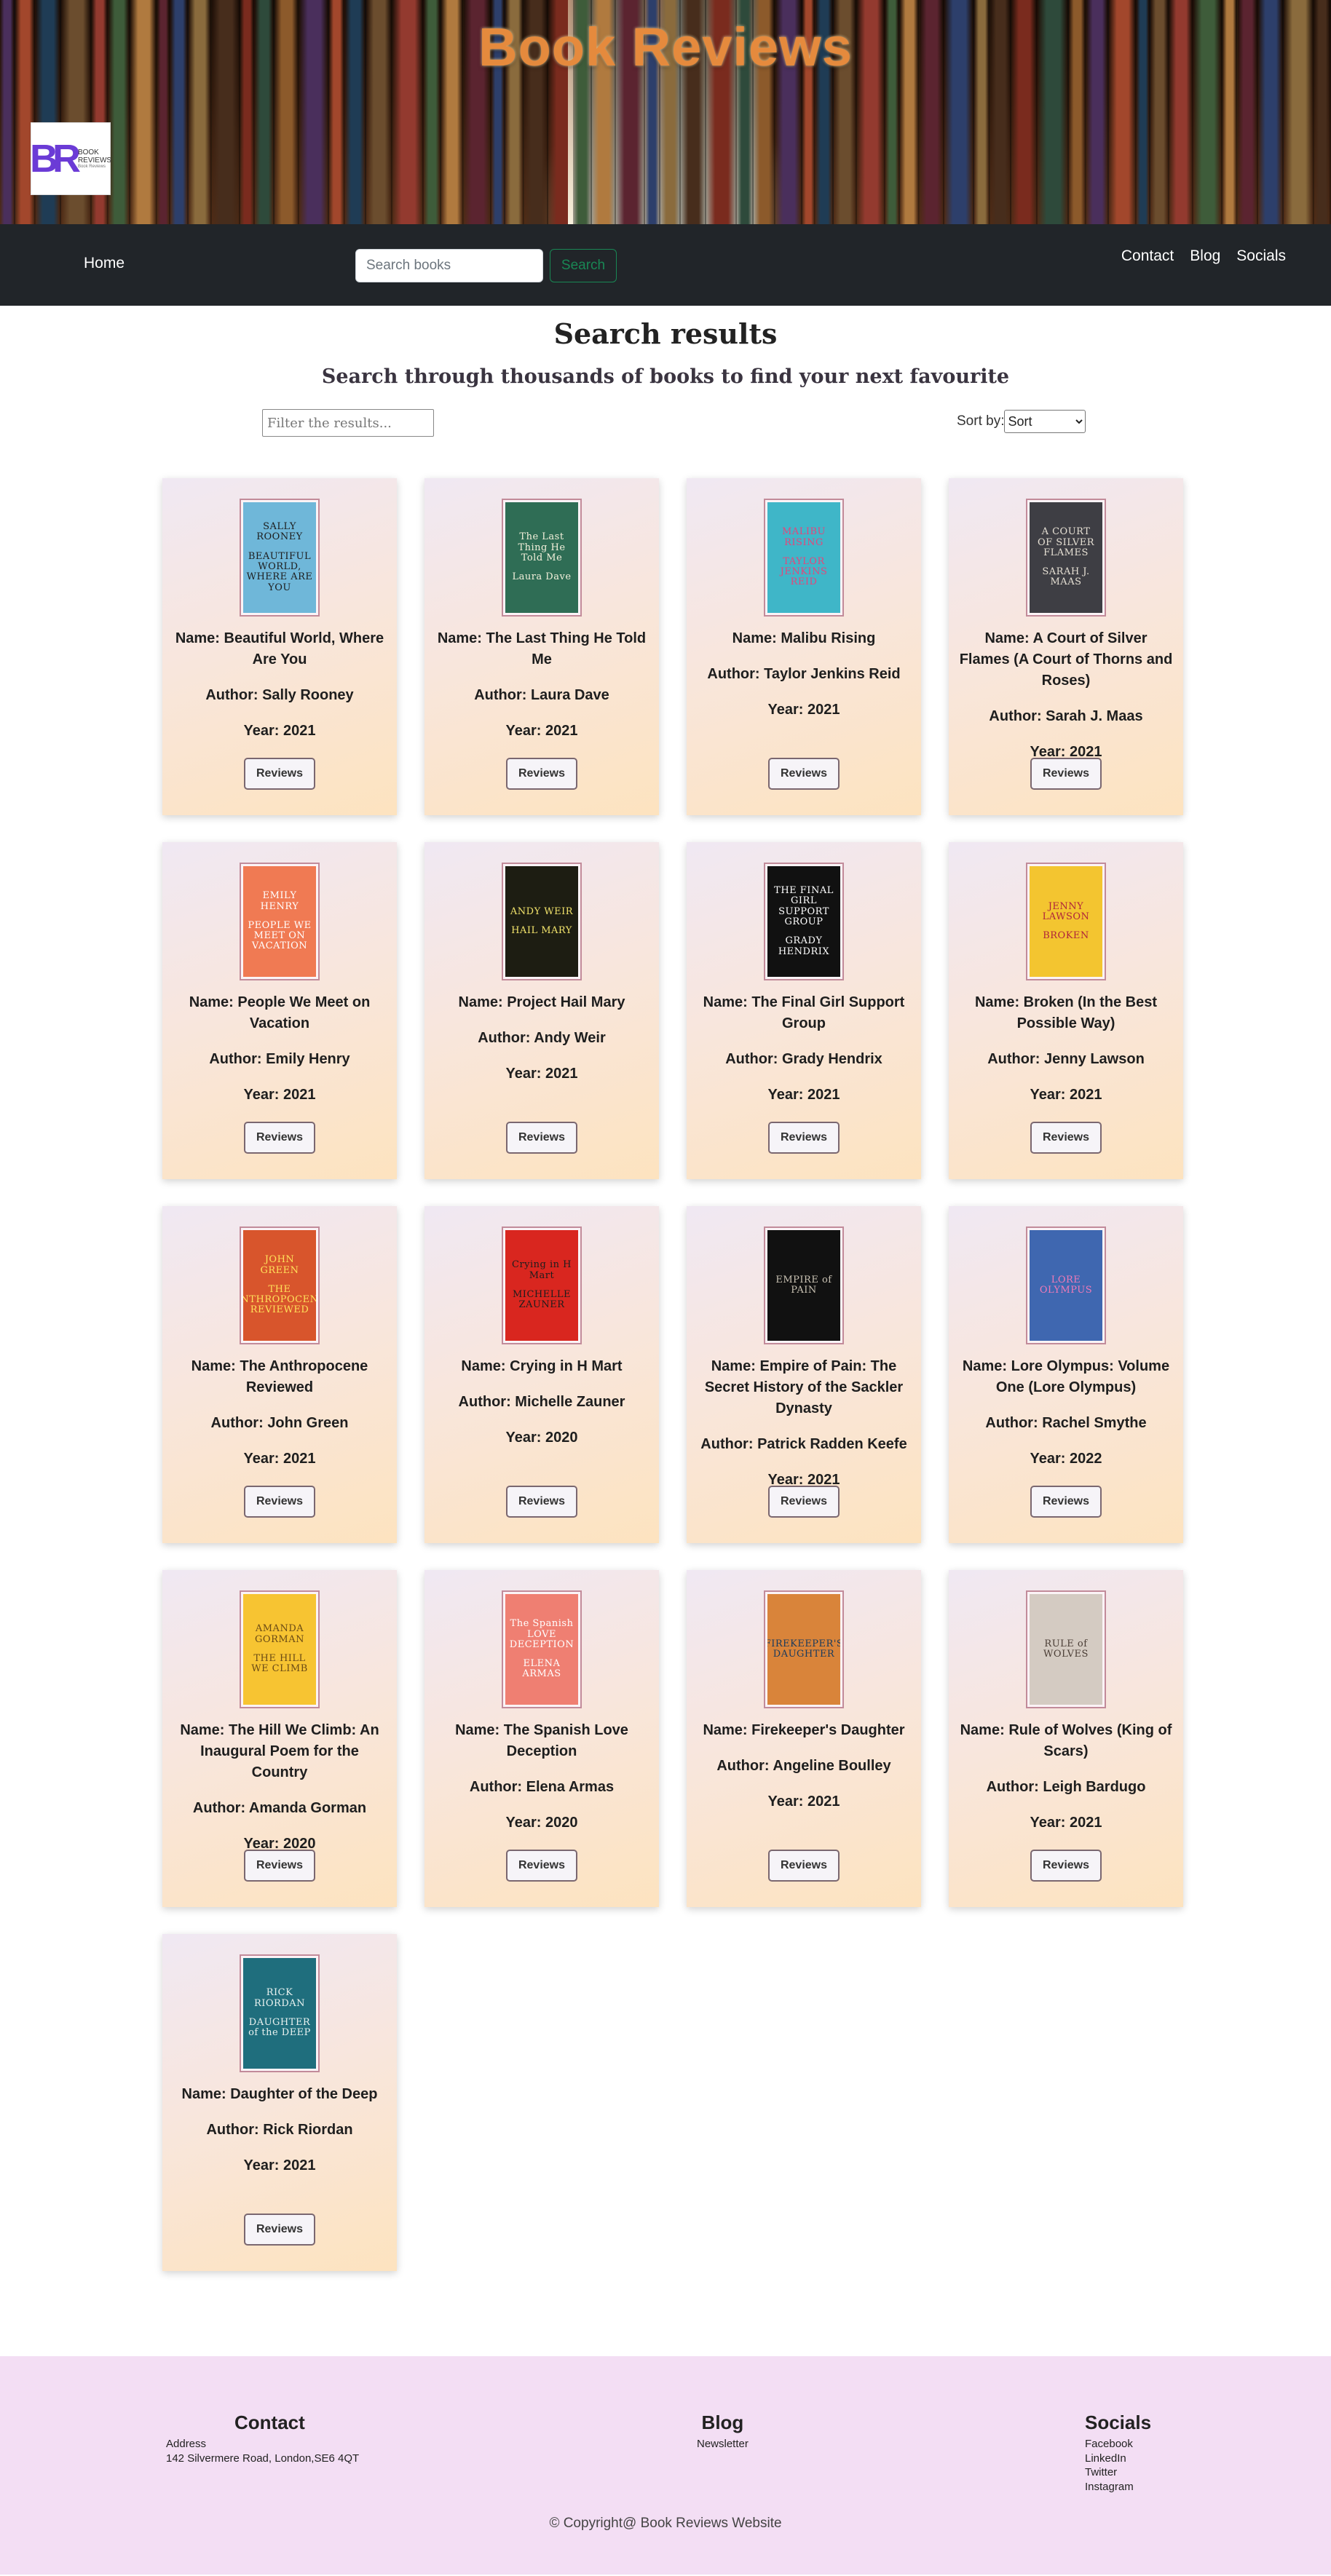 The width and height of the screenshot is (1331, 2576). I want to click on copyright: © Copyright@ Book Reviews Website, so click(665, 2523).